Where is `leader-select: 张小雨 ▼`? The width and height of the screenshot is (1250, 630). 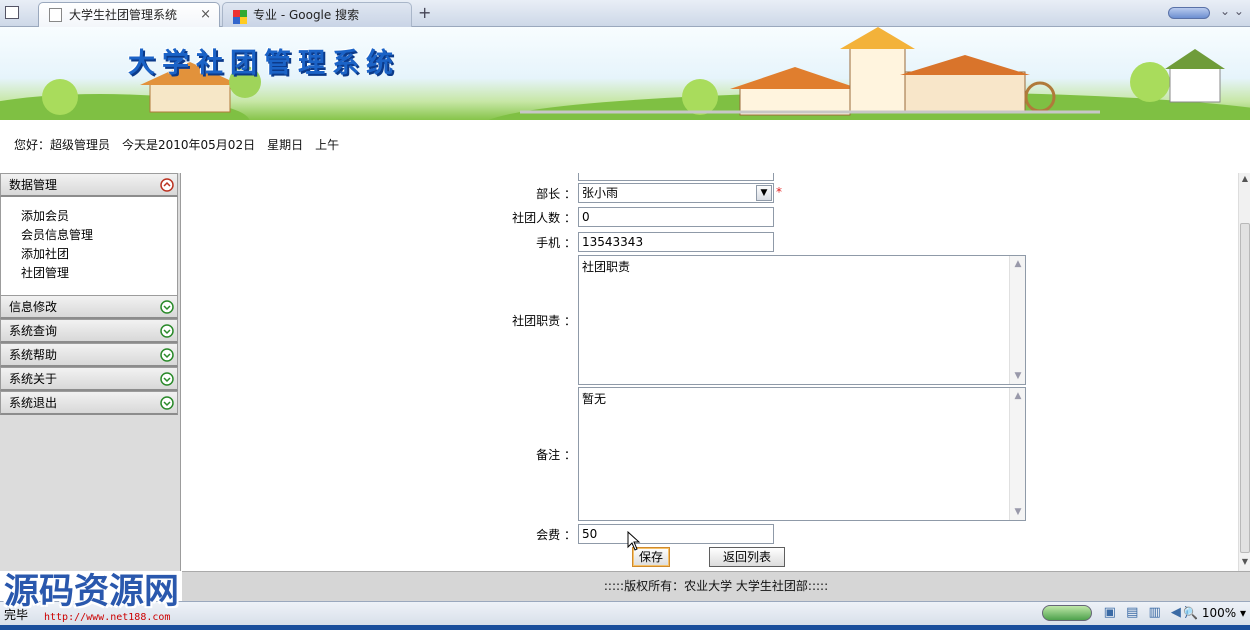
leader-select: 张小雨 ▼ is located at coordinates (676, 193).